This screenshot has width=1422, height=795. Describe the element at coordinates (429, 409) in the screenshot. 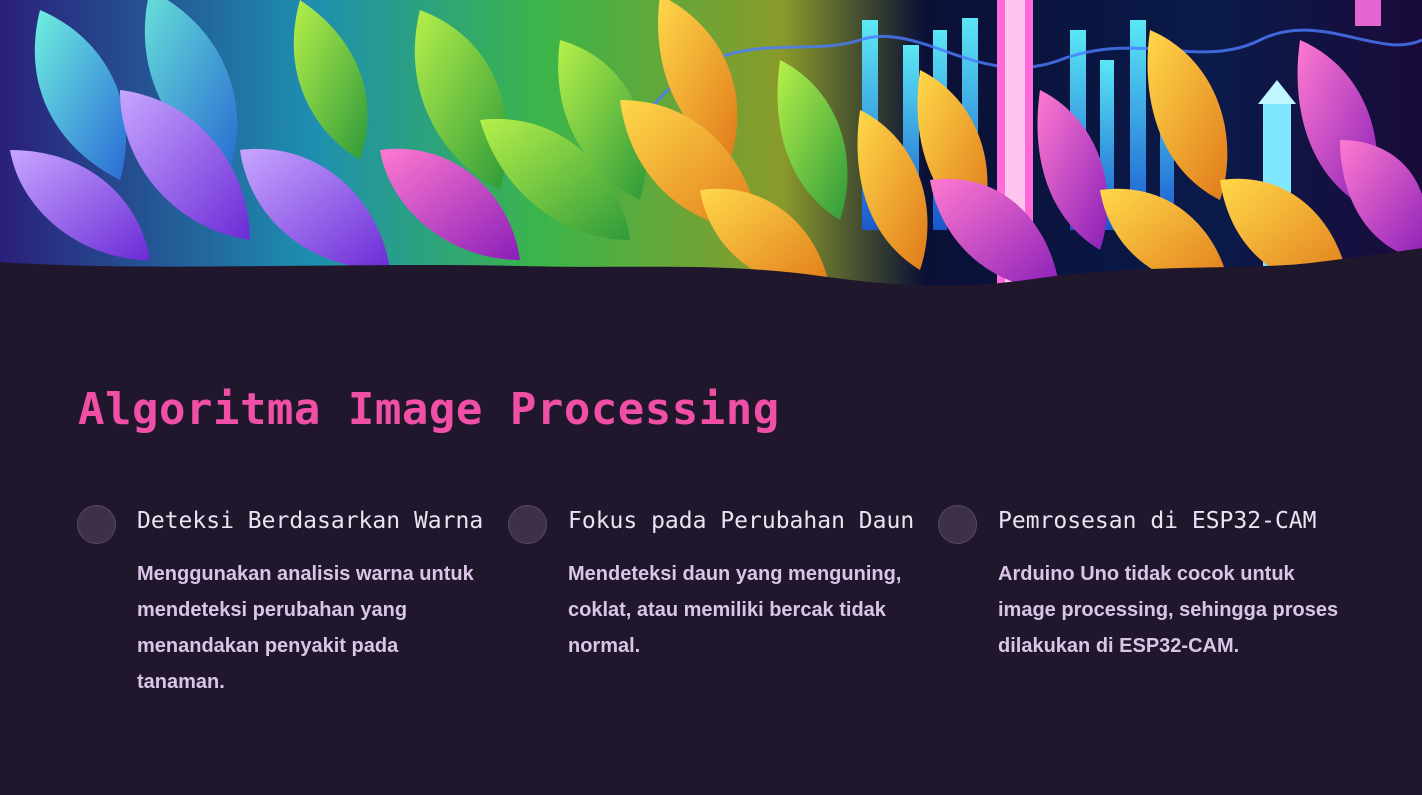

I see `slide-title: Algoritma Image Processing` at that location.